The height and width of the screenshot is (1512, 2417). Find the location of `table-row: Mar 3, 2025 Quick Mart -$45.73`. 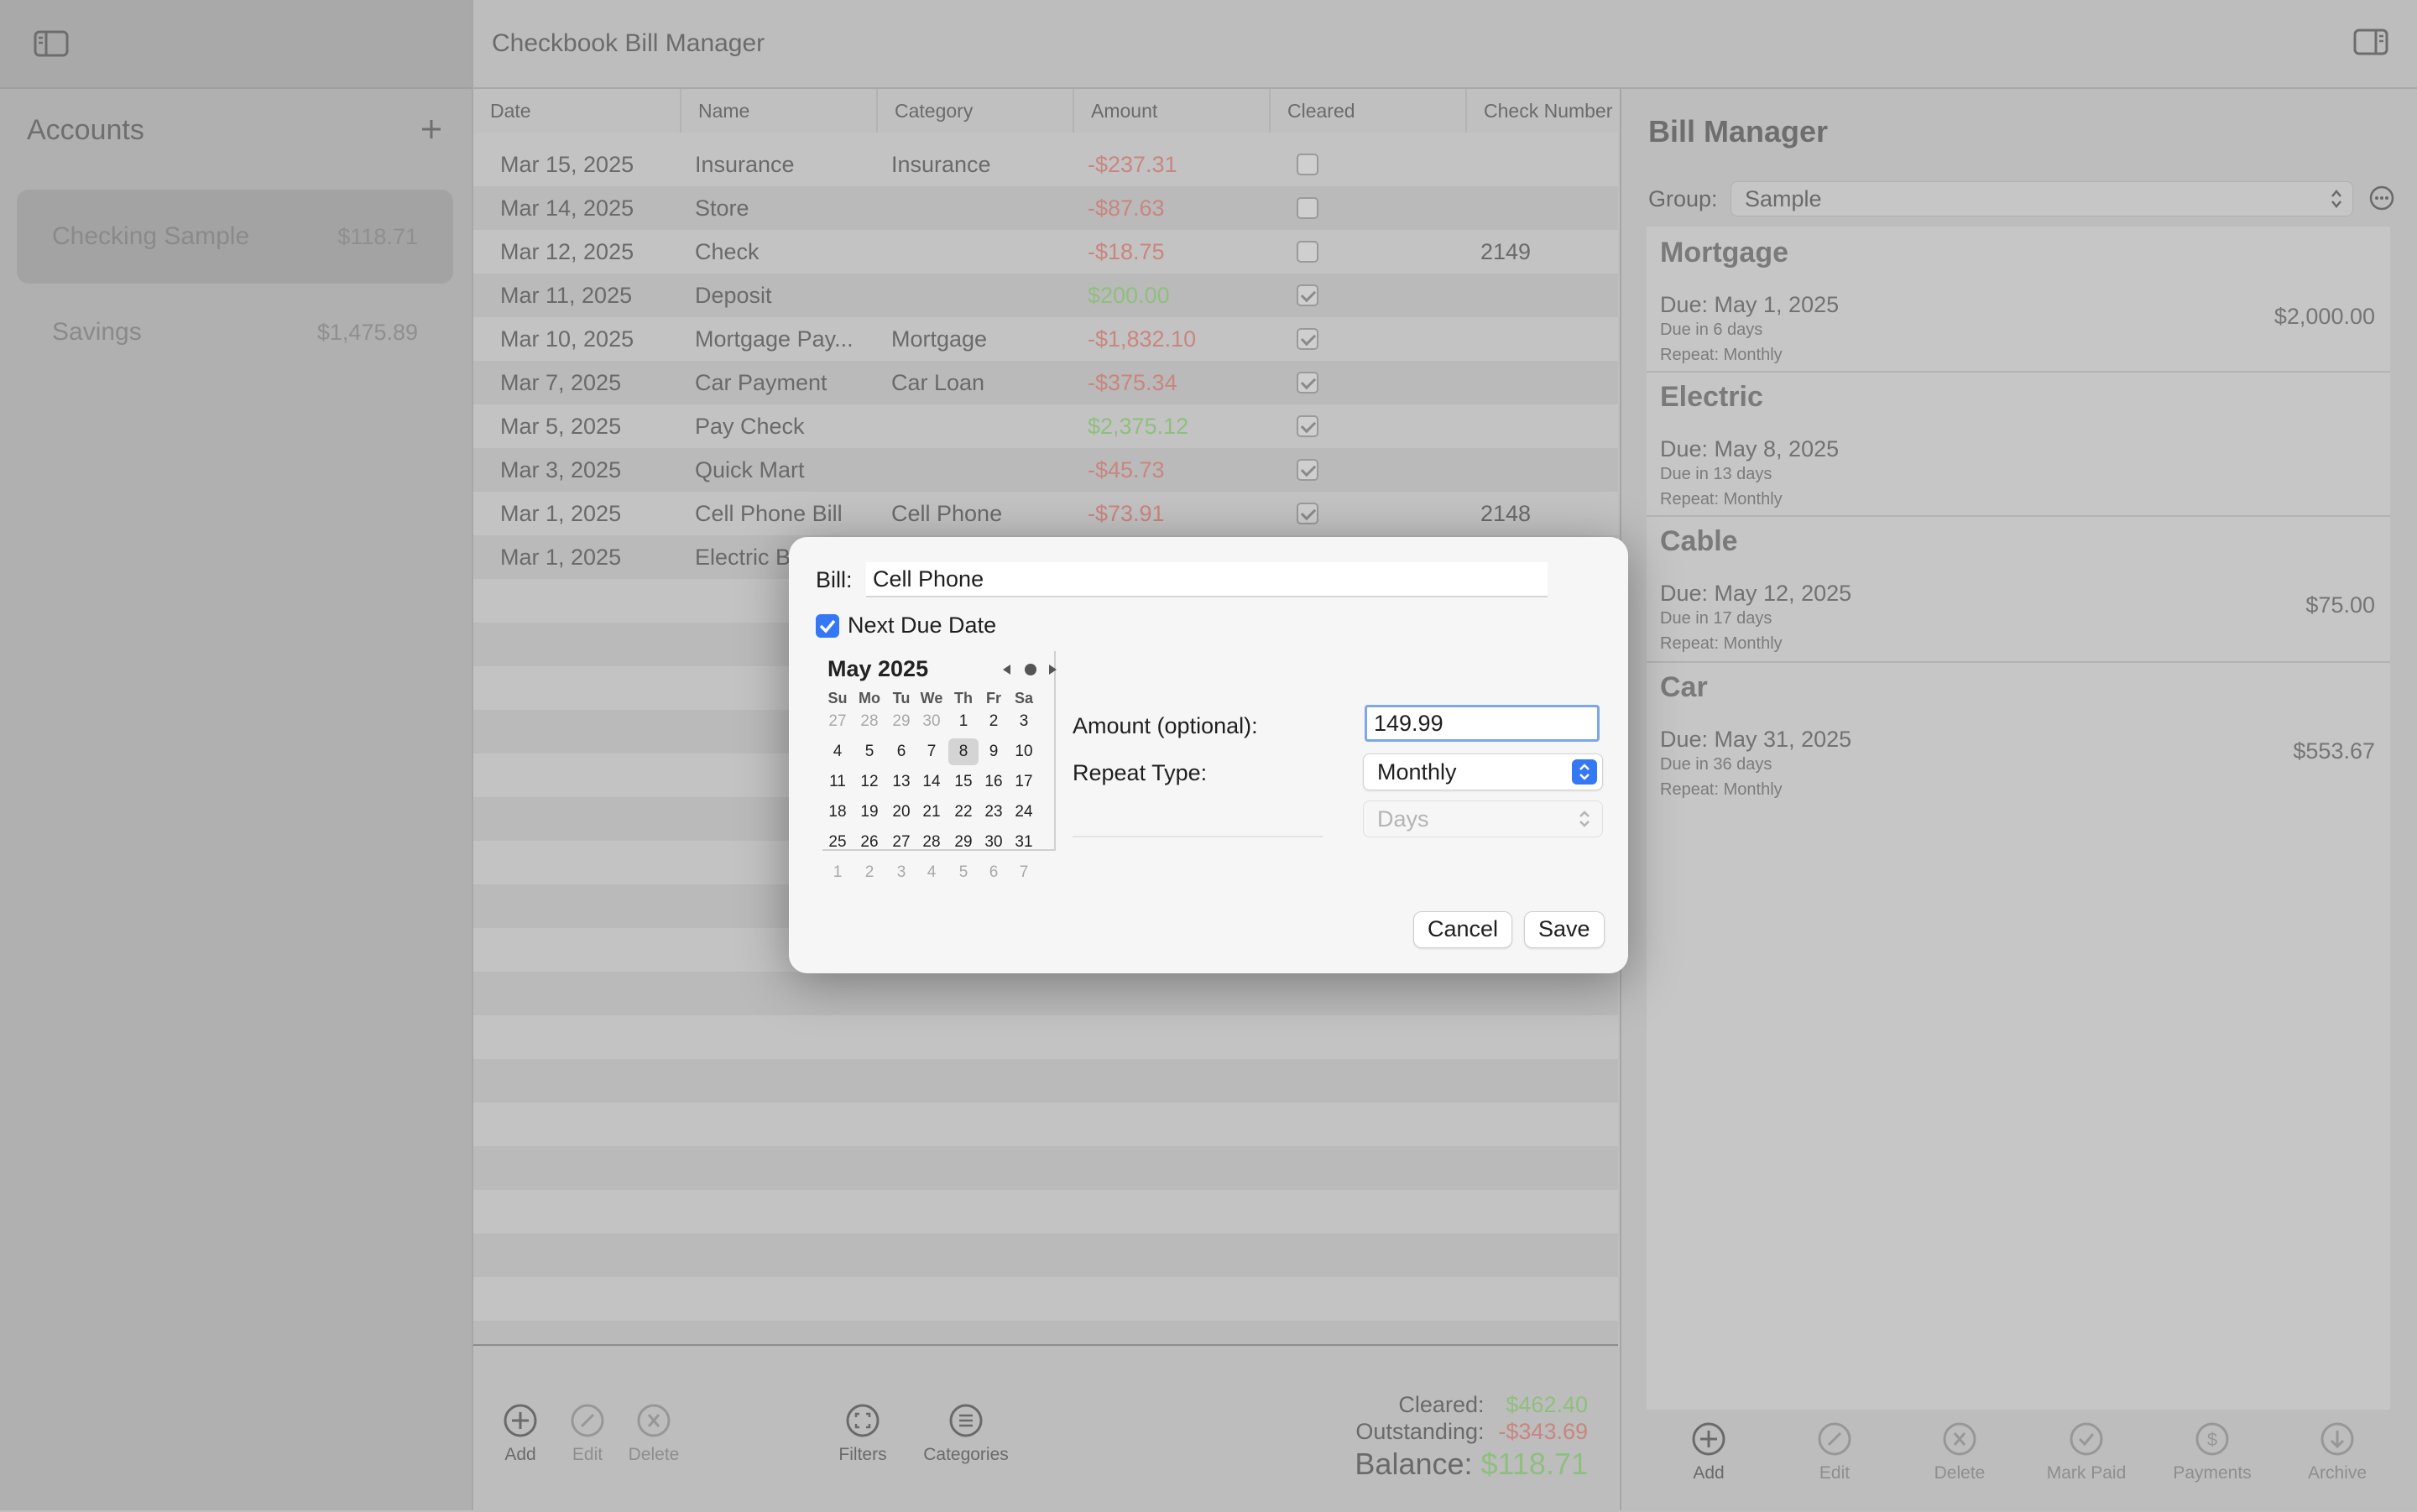

table-row: Mar 3, 2025 Quick Mart -$45.73 is located at coordinates (1045, 470).